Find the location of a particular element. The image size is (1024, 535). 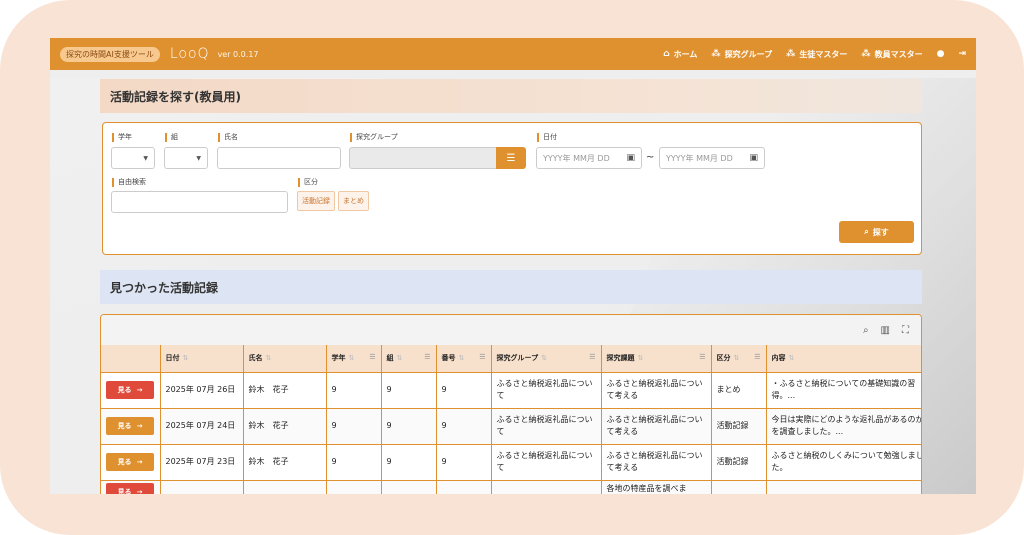

grade-label: 学年 is located at coordinates (122, 137).